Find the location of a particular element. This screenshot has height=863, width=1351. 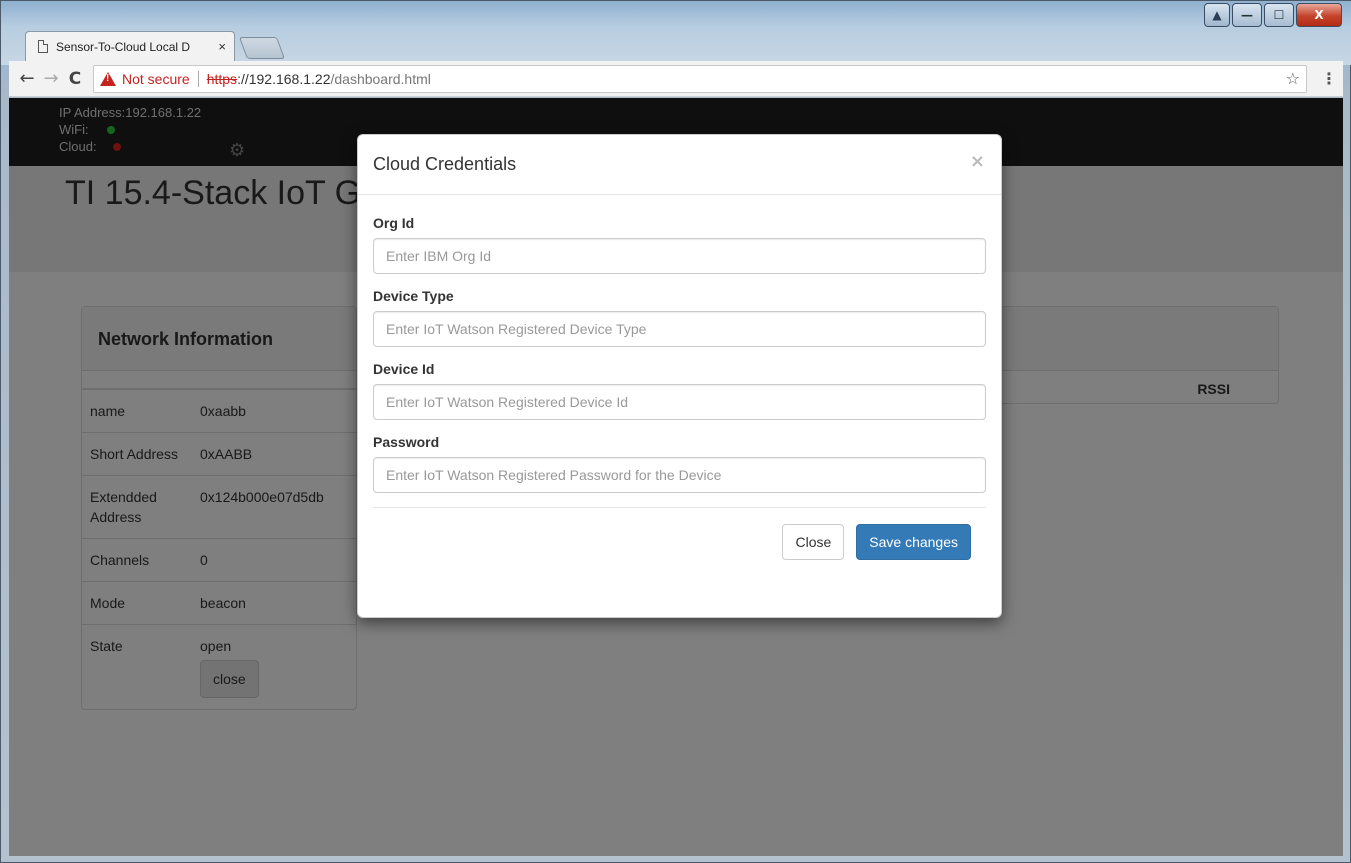

org-id-input is located at coordinates (679, 256).